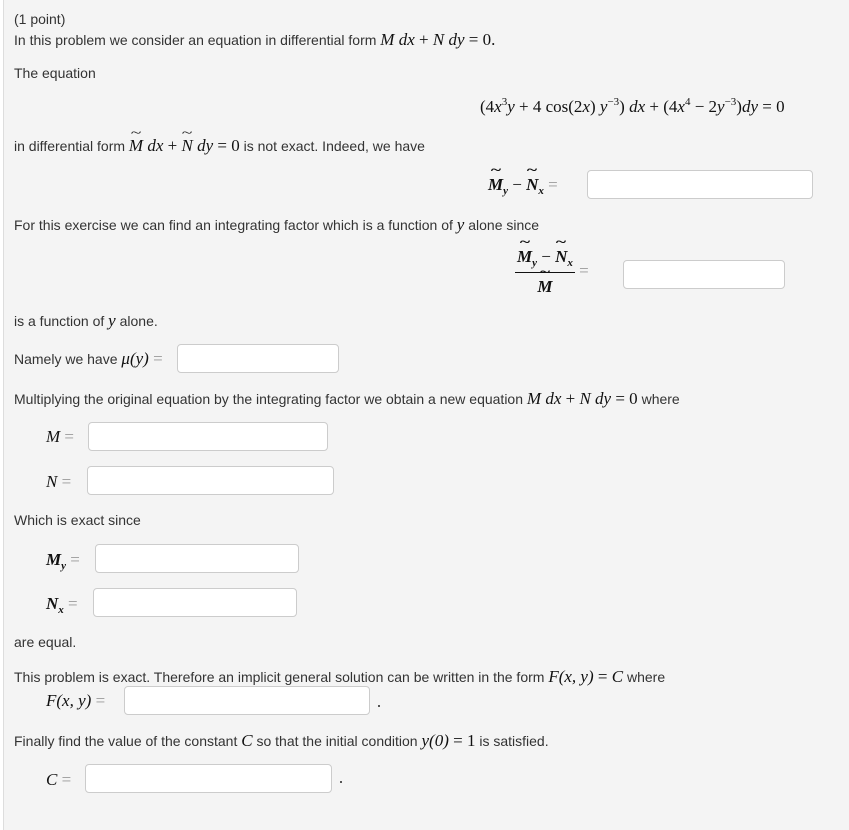  I want to click on M-label: M =, so click(60, 436).